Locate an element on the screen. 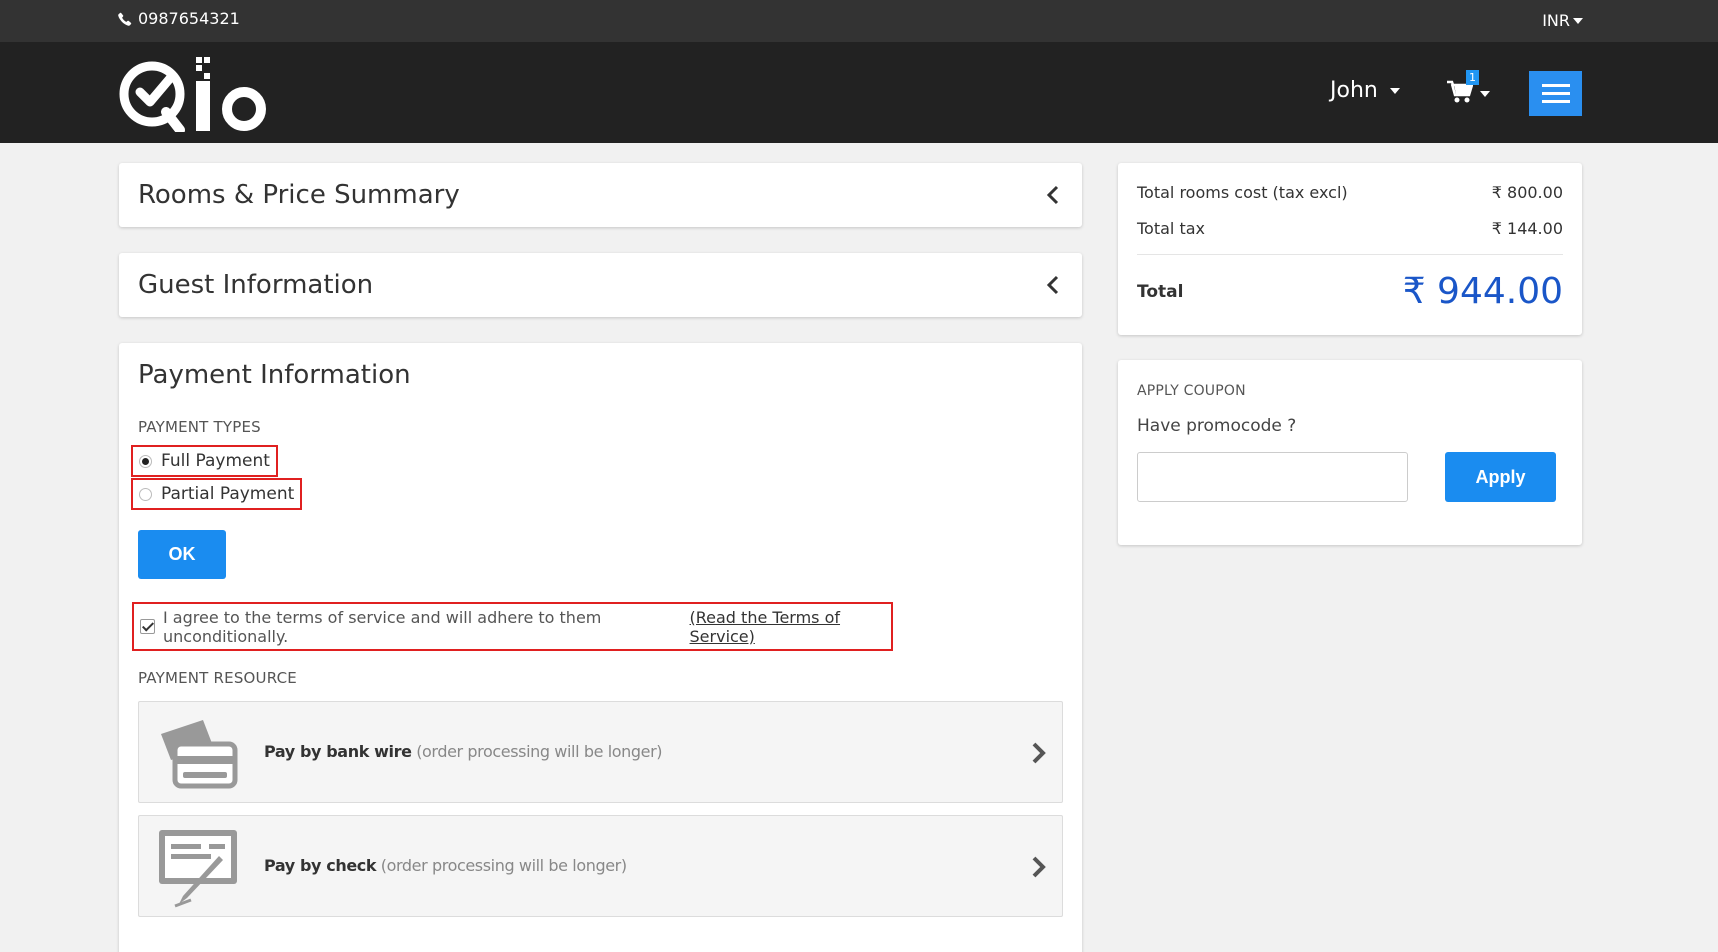 The height and width of the screenshot is (952, 1718). partial-payment-radio is located at coordinates (145, 494).